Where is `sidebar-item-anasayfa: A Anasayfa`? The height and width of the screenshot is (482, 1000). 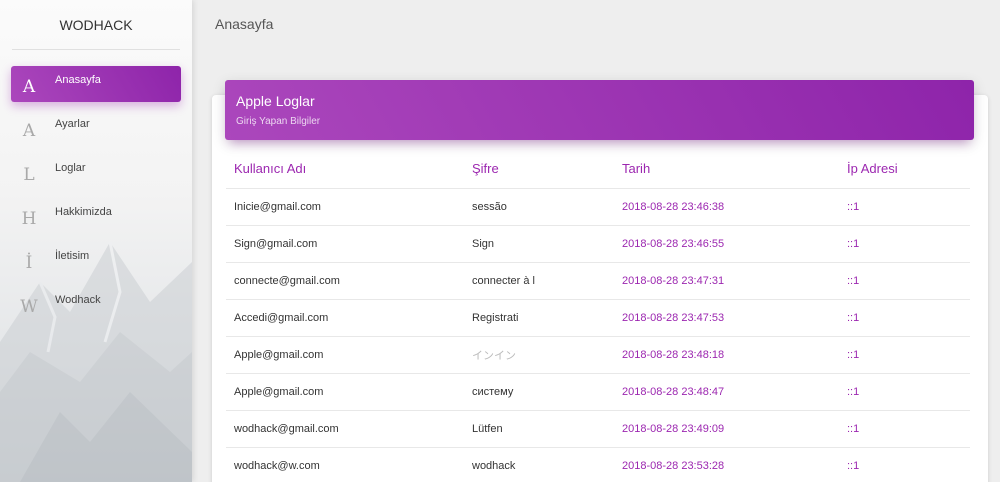
sidebar-item-anasayfa: A Anasayfa is located at coordinates (96, 84).